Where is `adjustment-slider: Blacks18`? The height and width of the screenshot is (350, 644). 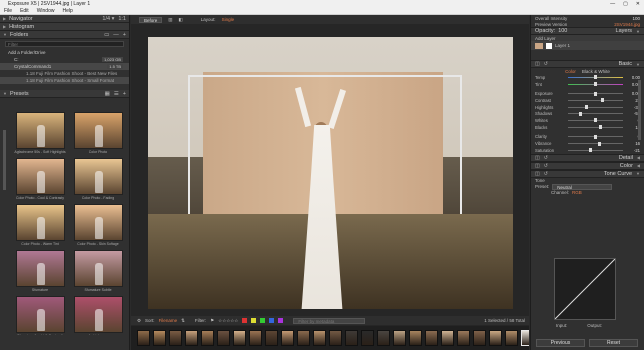 adjustment-slider: Blacks18 is located at coordinates (587, 127).